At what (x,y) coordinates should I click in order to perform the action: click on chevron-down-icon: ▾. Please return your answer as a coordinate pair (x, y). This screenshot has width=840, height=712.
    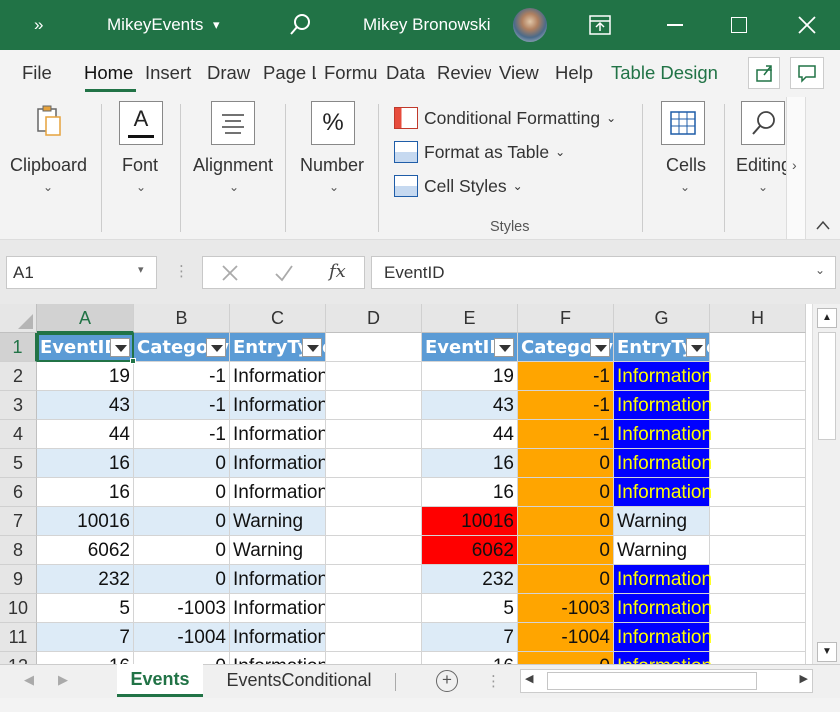
    Looking at the image, I should click on (141, 269).